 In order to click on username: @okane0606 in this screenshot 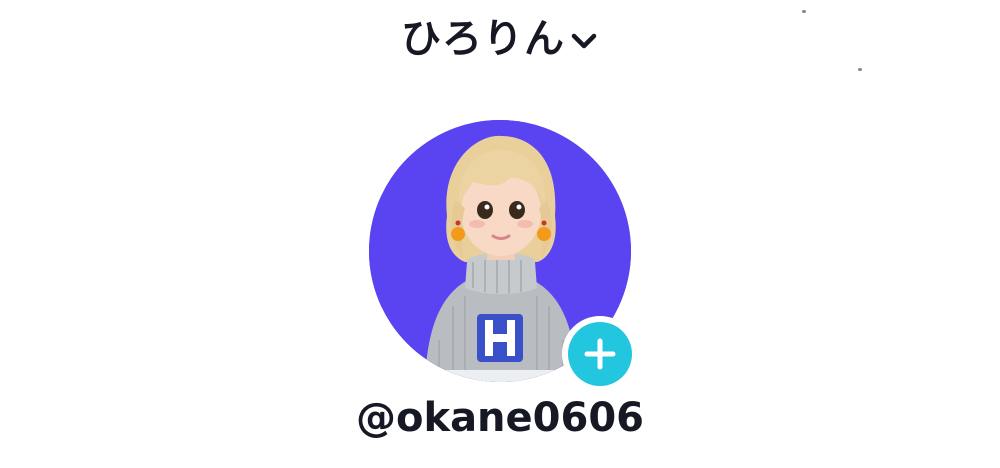, I will do `click(499, 418)`.